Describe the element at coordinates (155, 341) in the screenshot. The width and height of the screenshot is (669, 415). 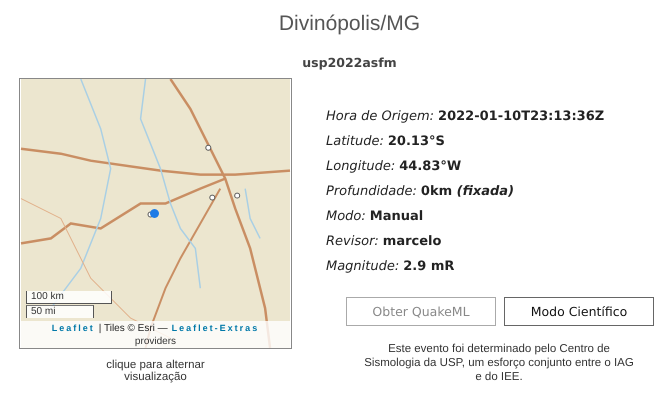
I see `attribution-text: providers` at that location.